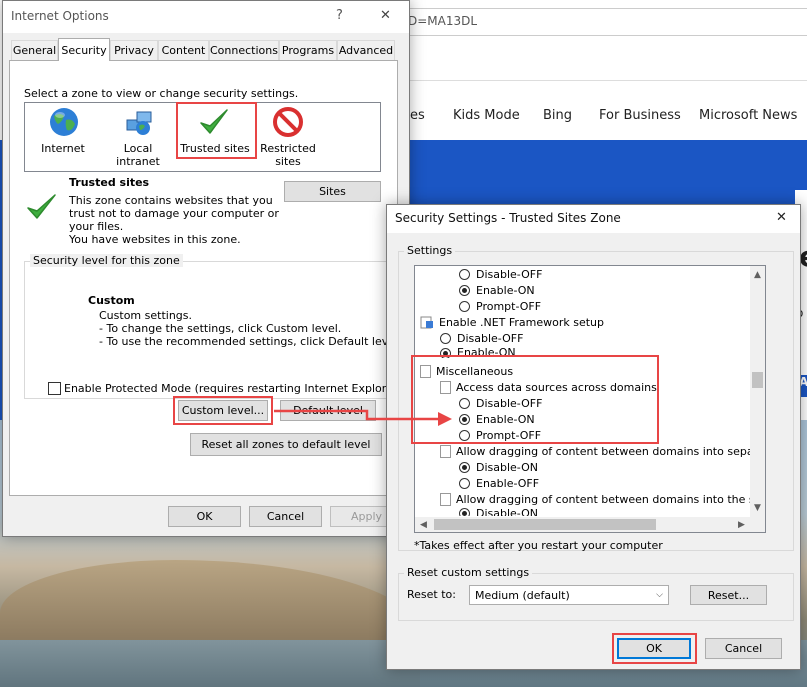  Describe the element at coordinates (60, 16) in the screenshot. I see `window-title: Internet Options` at that location.